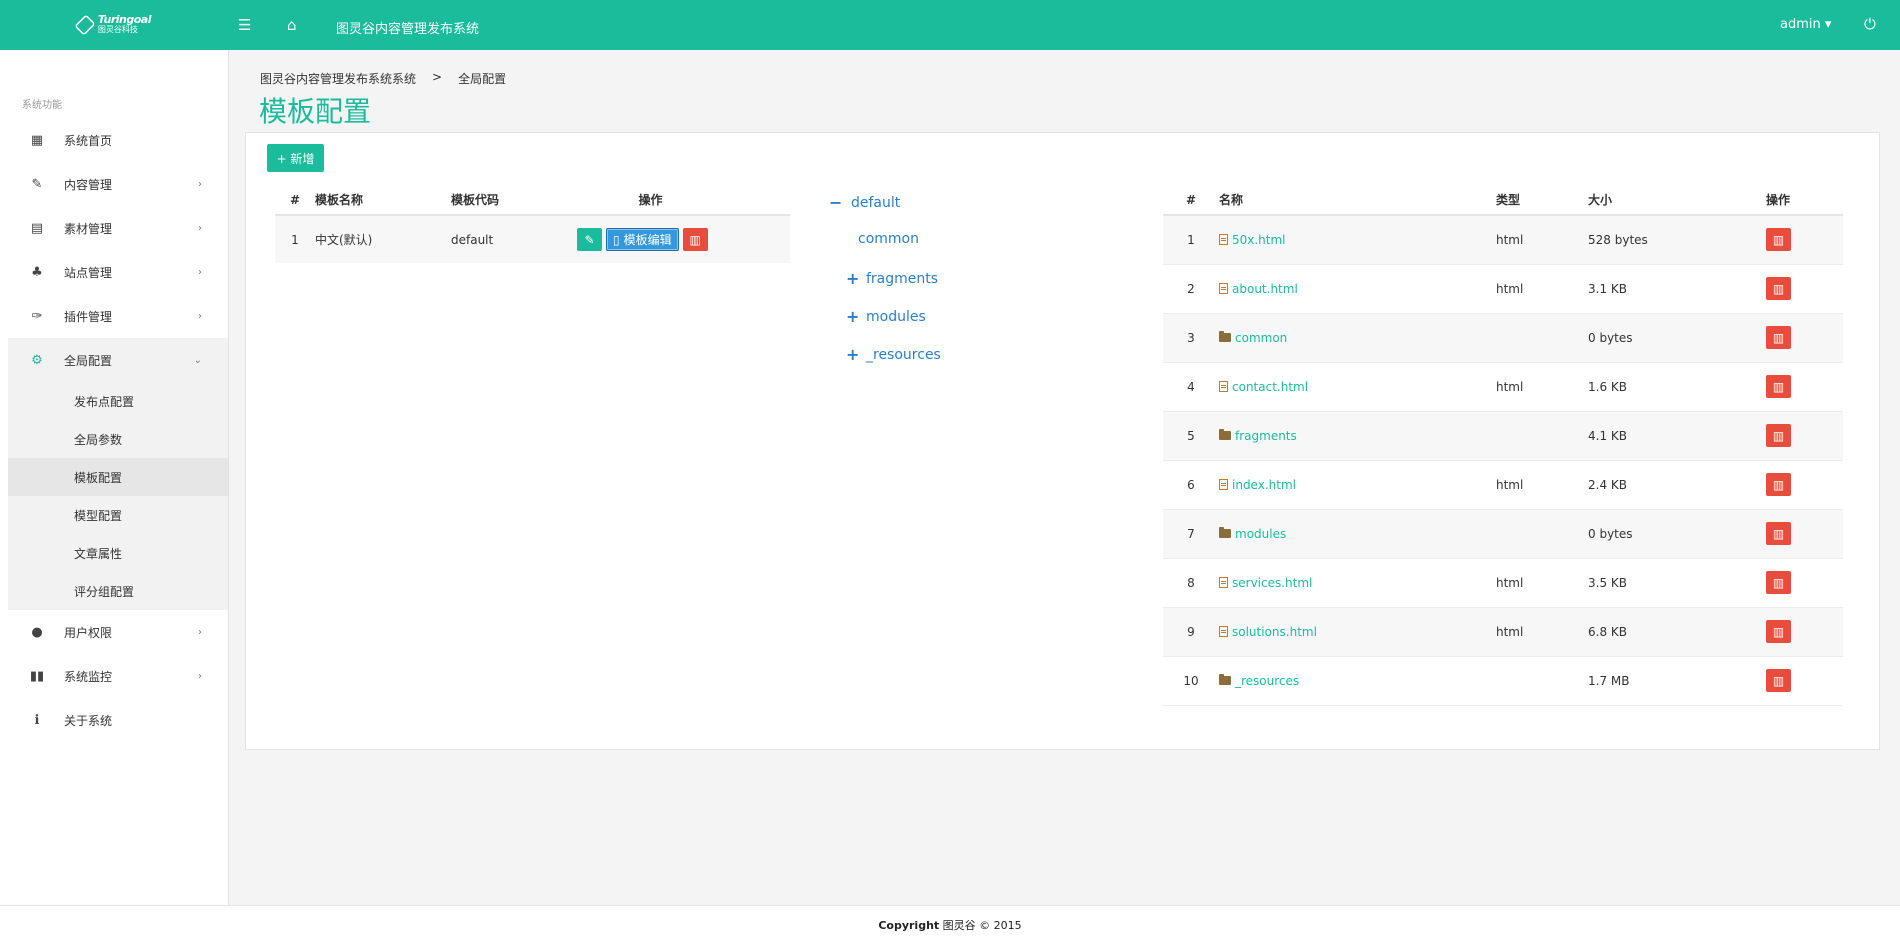 Image resolution: width=1900 pixels, height=938 pixels. I want to click on file-link: modules, so click(1357, 534).